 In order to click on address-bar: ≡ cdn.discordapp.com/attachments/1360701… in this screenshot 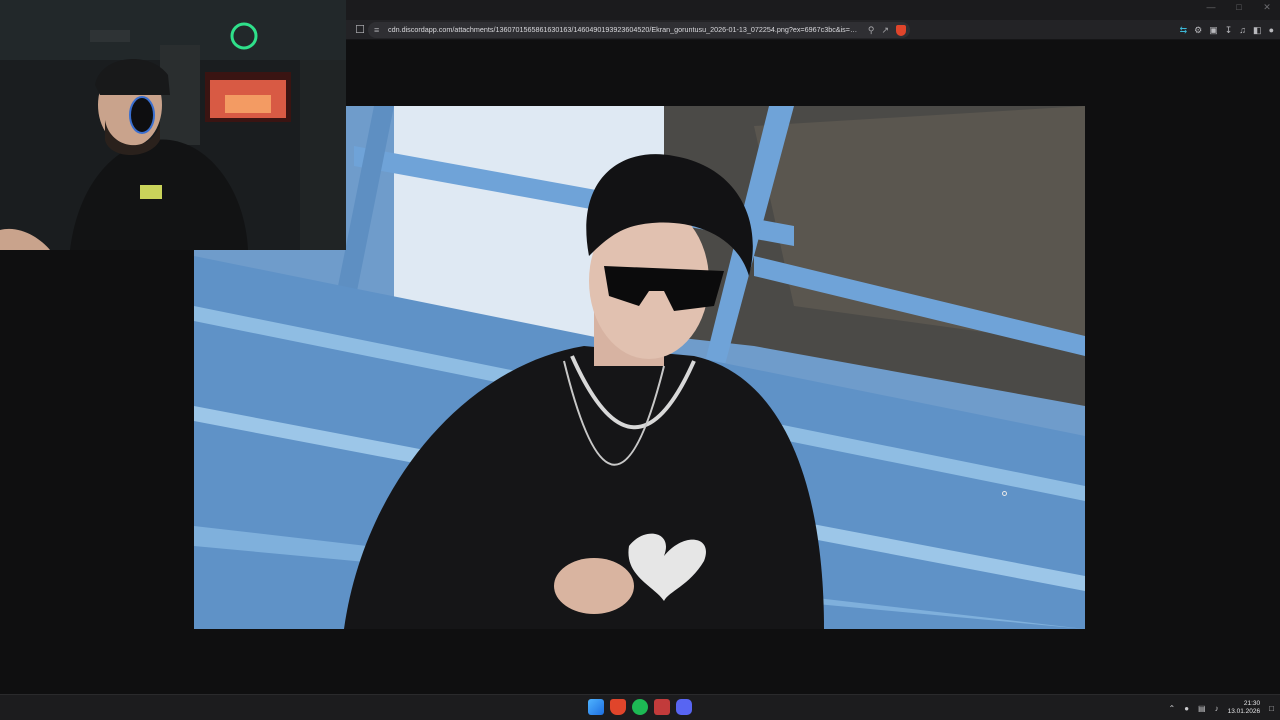, I will do `click(639, 30)`.